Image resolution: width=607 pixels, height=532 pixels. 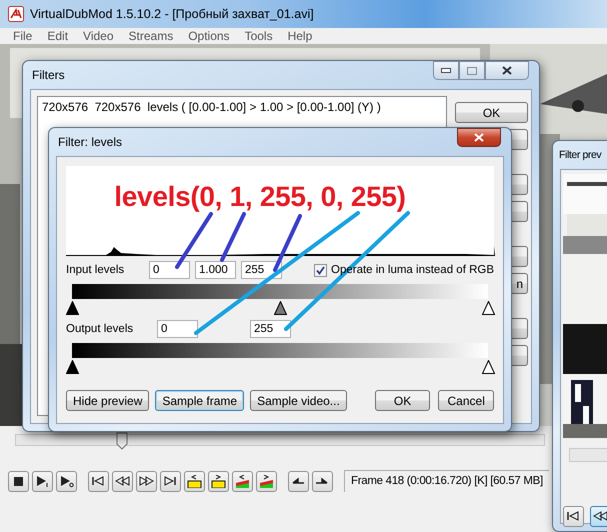 I want to click on window-title: VirtualDubMod 1.5.10.2 - [Пробный захват_01.avi], so click(x=172, y=14).